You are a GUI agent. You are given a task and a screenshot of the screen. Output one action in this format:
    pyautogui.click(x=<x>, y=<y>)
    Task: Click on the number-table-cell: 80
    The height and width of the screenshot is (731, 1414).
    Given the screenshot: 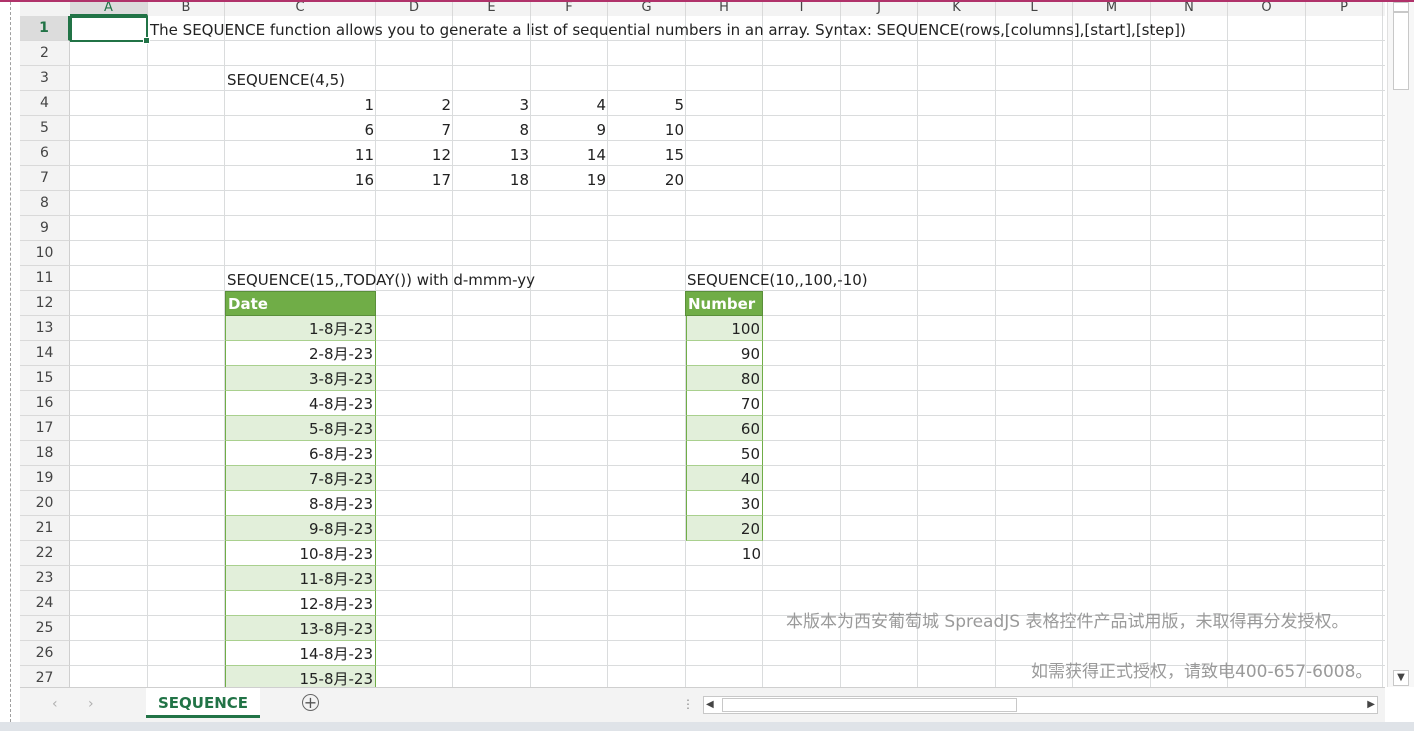 What is the action you would take?
    pyautogui.click(x=724, y=378)
    